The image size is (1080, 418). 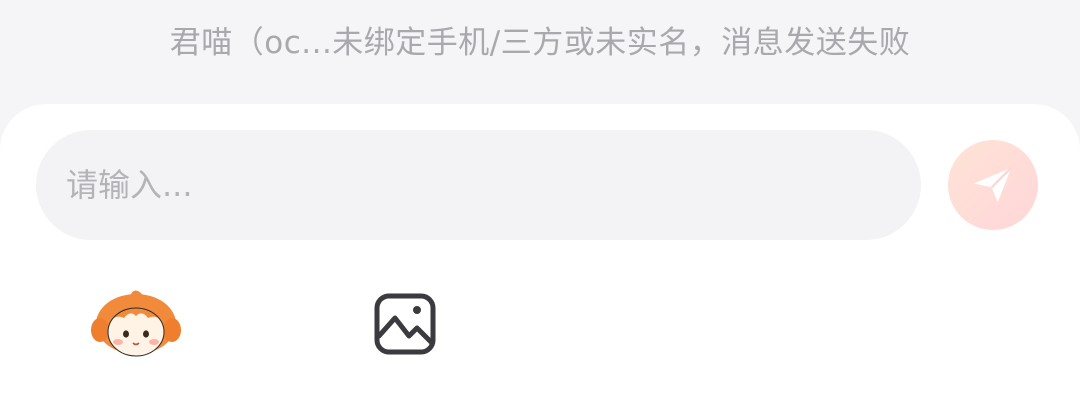 What do you see at coordinates (540, 42) in the screenshot?
I see `status-notice: 君喵（oc...未绑定手机/三方或未实名，消息发送失败` at bounding box center [540, 42].